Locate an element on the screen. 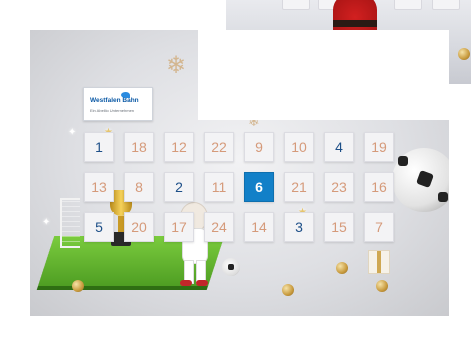 Image resolution: width=471 pixels, height=349 pixels. calendar-door: 6 is located at coordinates (259, 187).